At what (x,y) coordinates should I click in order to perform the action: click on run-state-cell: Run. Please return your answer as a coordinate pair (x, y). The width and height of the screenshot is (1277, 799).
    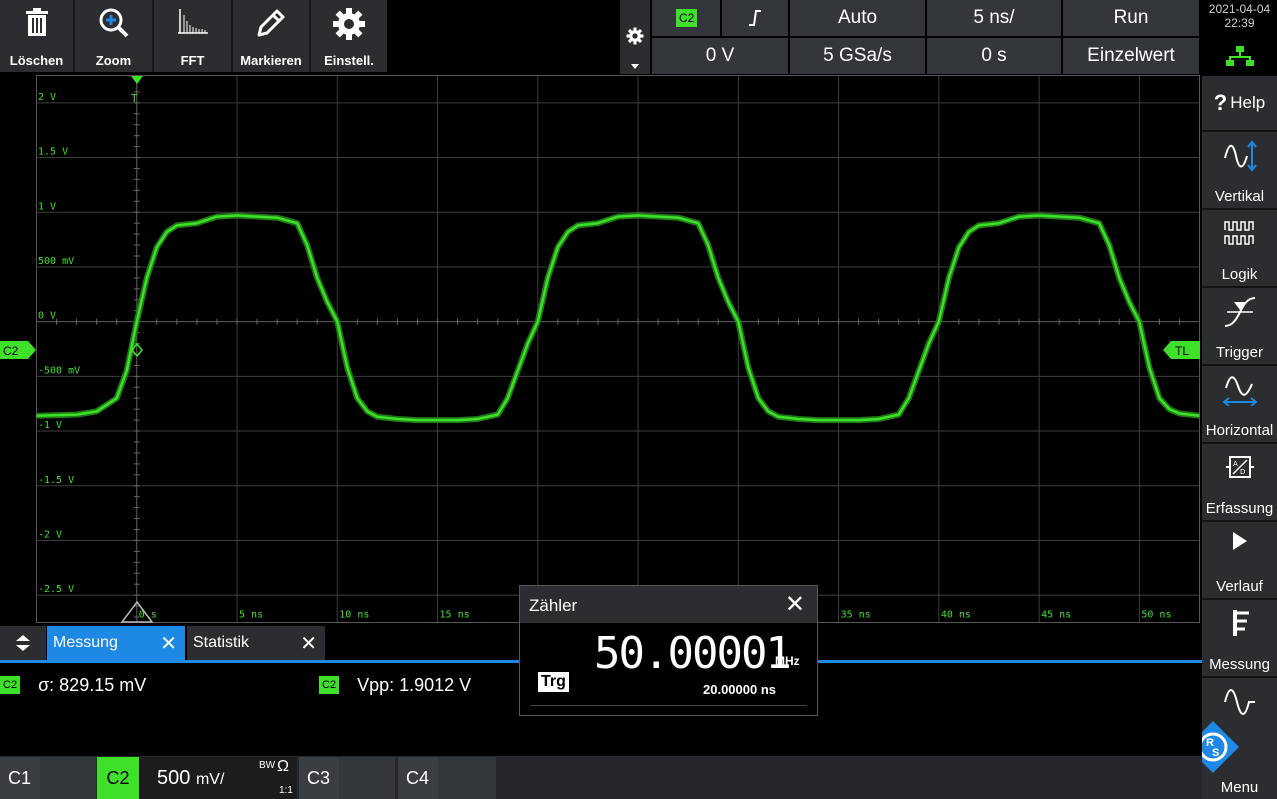
    Looking at the image, I should click on (1131, 18).